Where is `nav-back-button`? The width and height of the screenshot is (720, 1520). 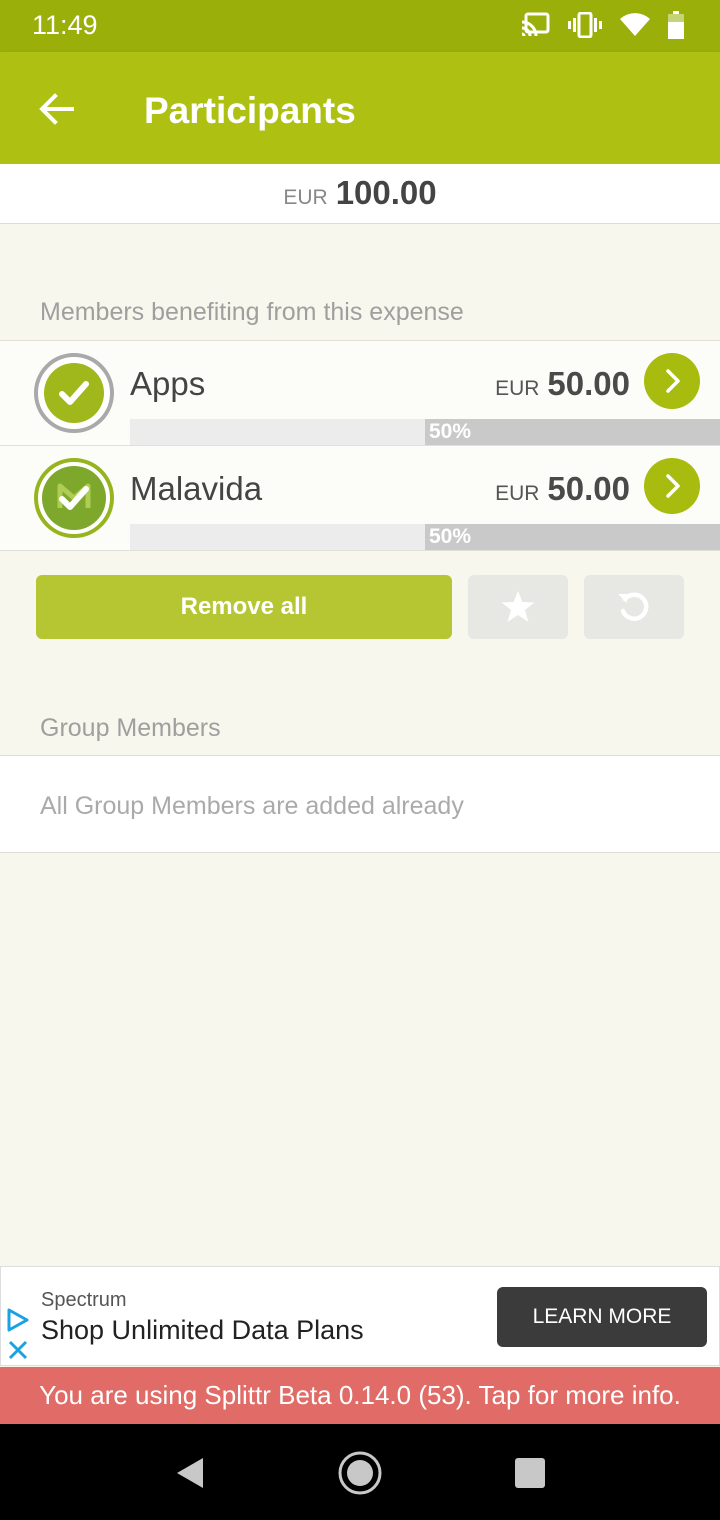
nav-back-button is located at coordinates (189, 1473).